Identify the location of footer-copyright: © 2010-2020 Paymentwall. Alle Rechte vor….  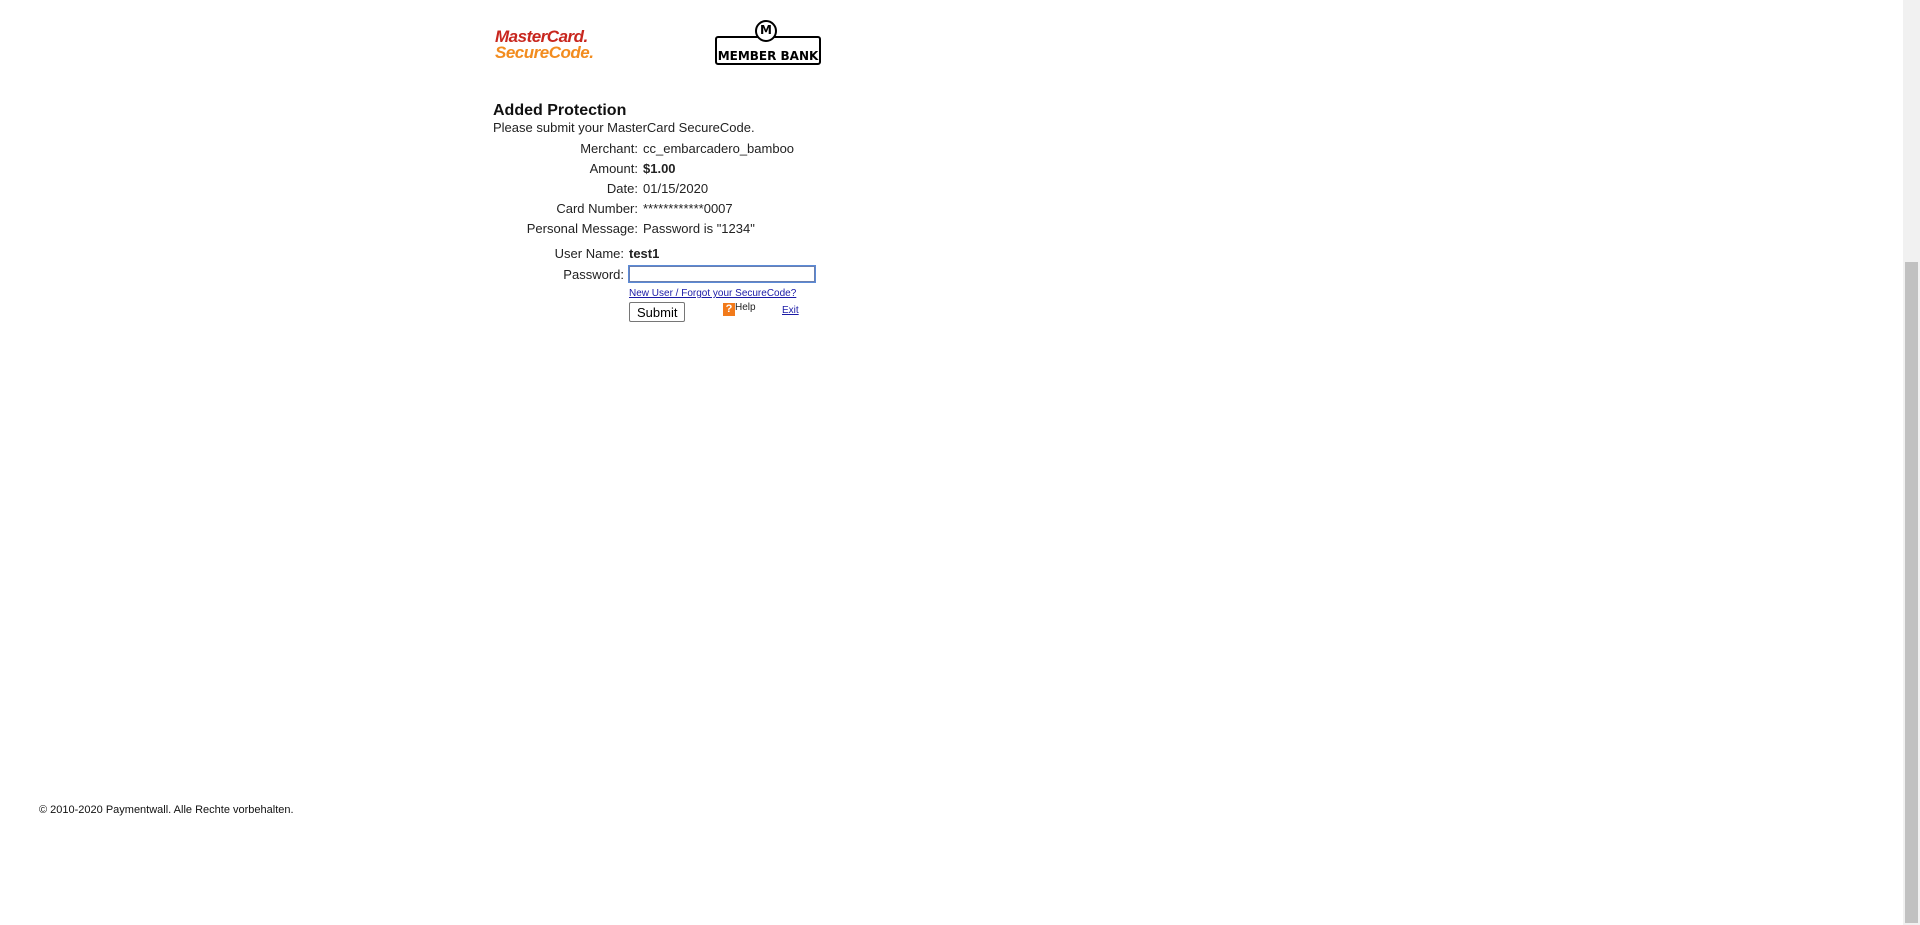
(166, 810).